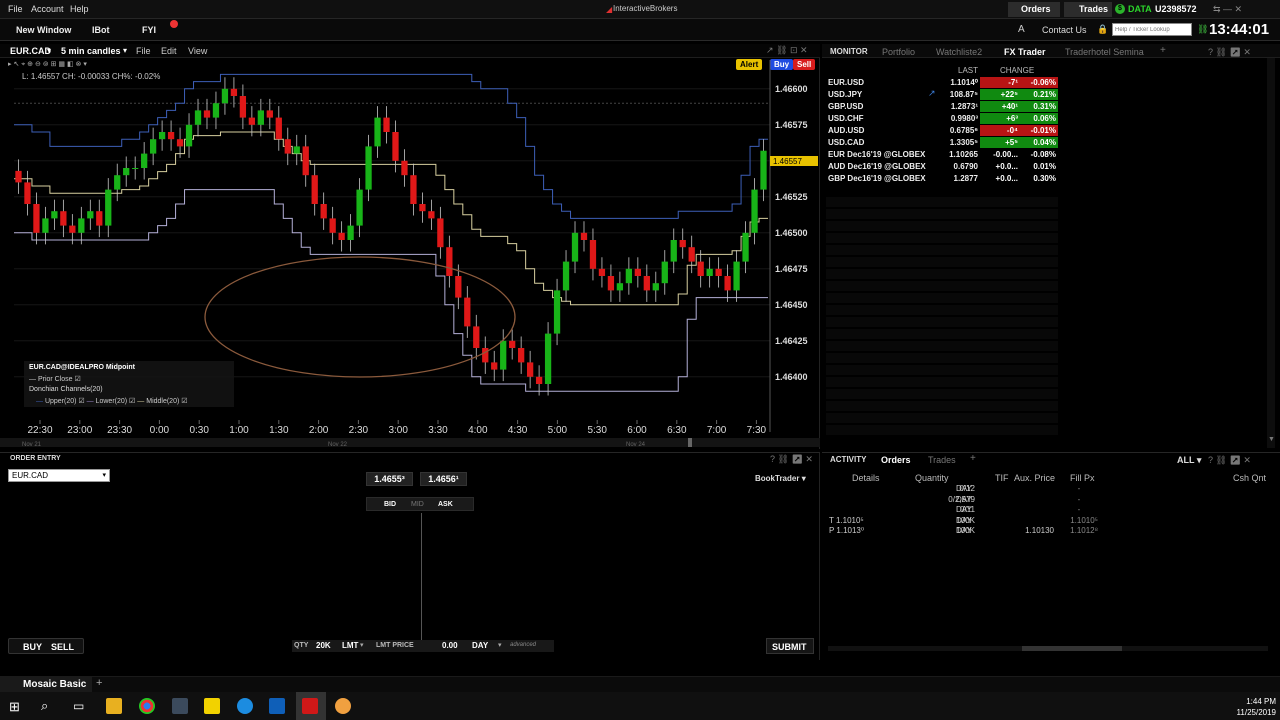  Describe the element at coordinates (443, 479) in the screenshot. I see `ask-price-button: 1.4656¹` at that location.